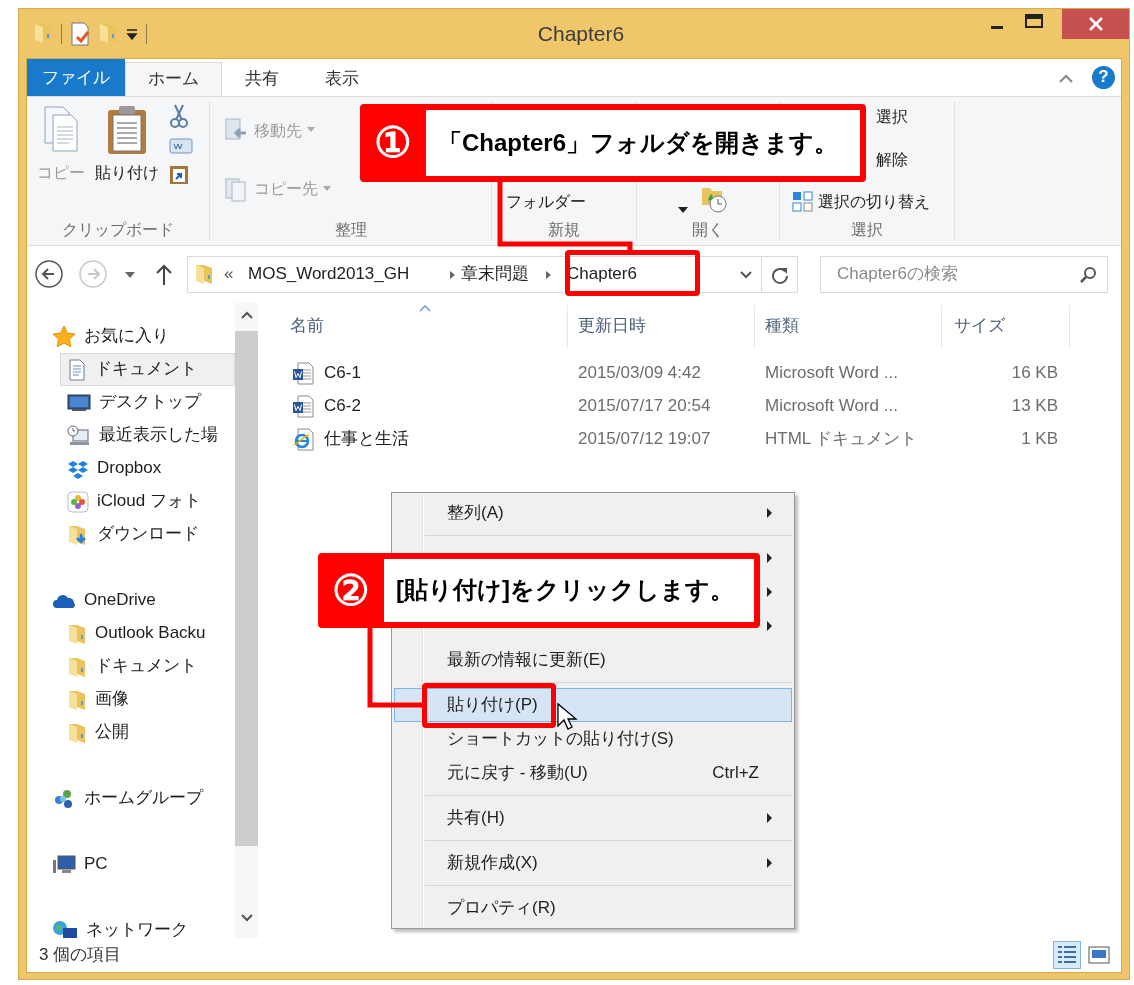 Image resolution: width=1134 pixels, height=985 pixels. What do you see at coordinates (1099, 955) in the screenshot?
I see `picture-view-icon` at bounding box center [1099, 955].